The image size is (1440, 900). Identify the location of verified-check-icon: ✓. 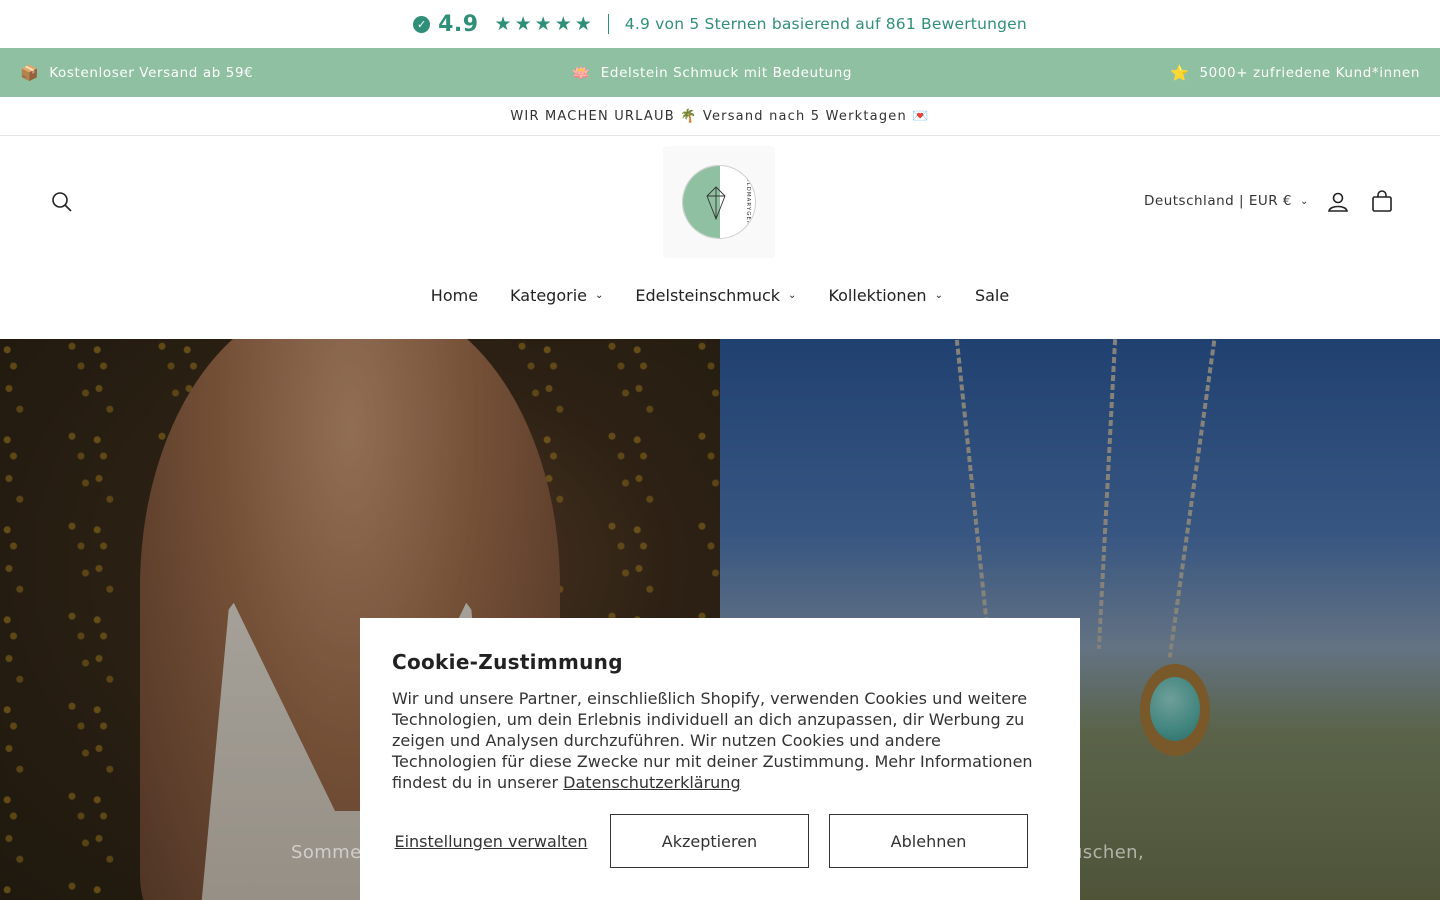
(422, 24).